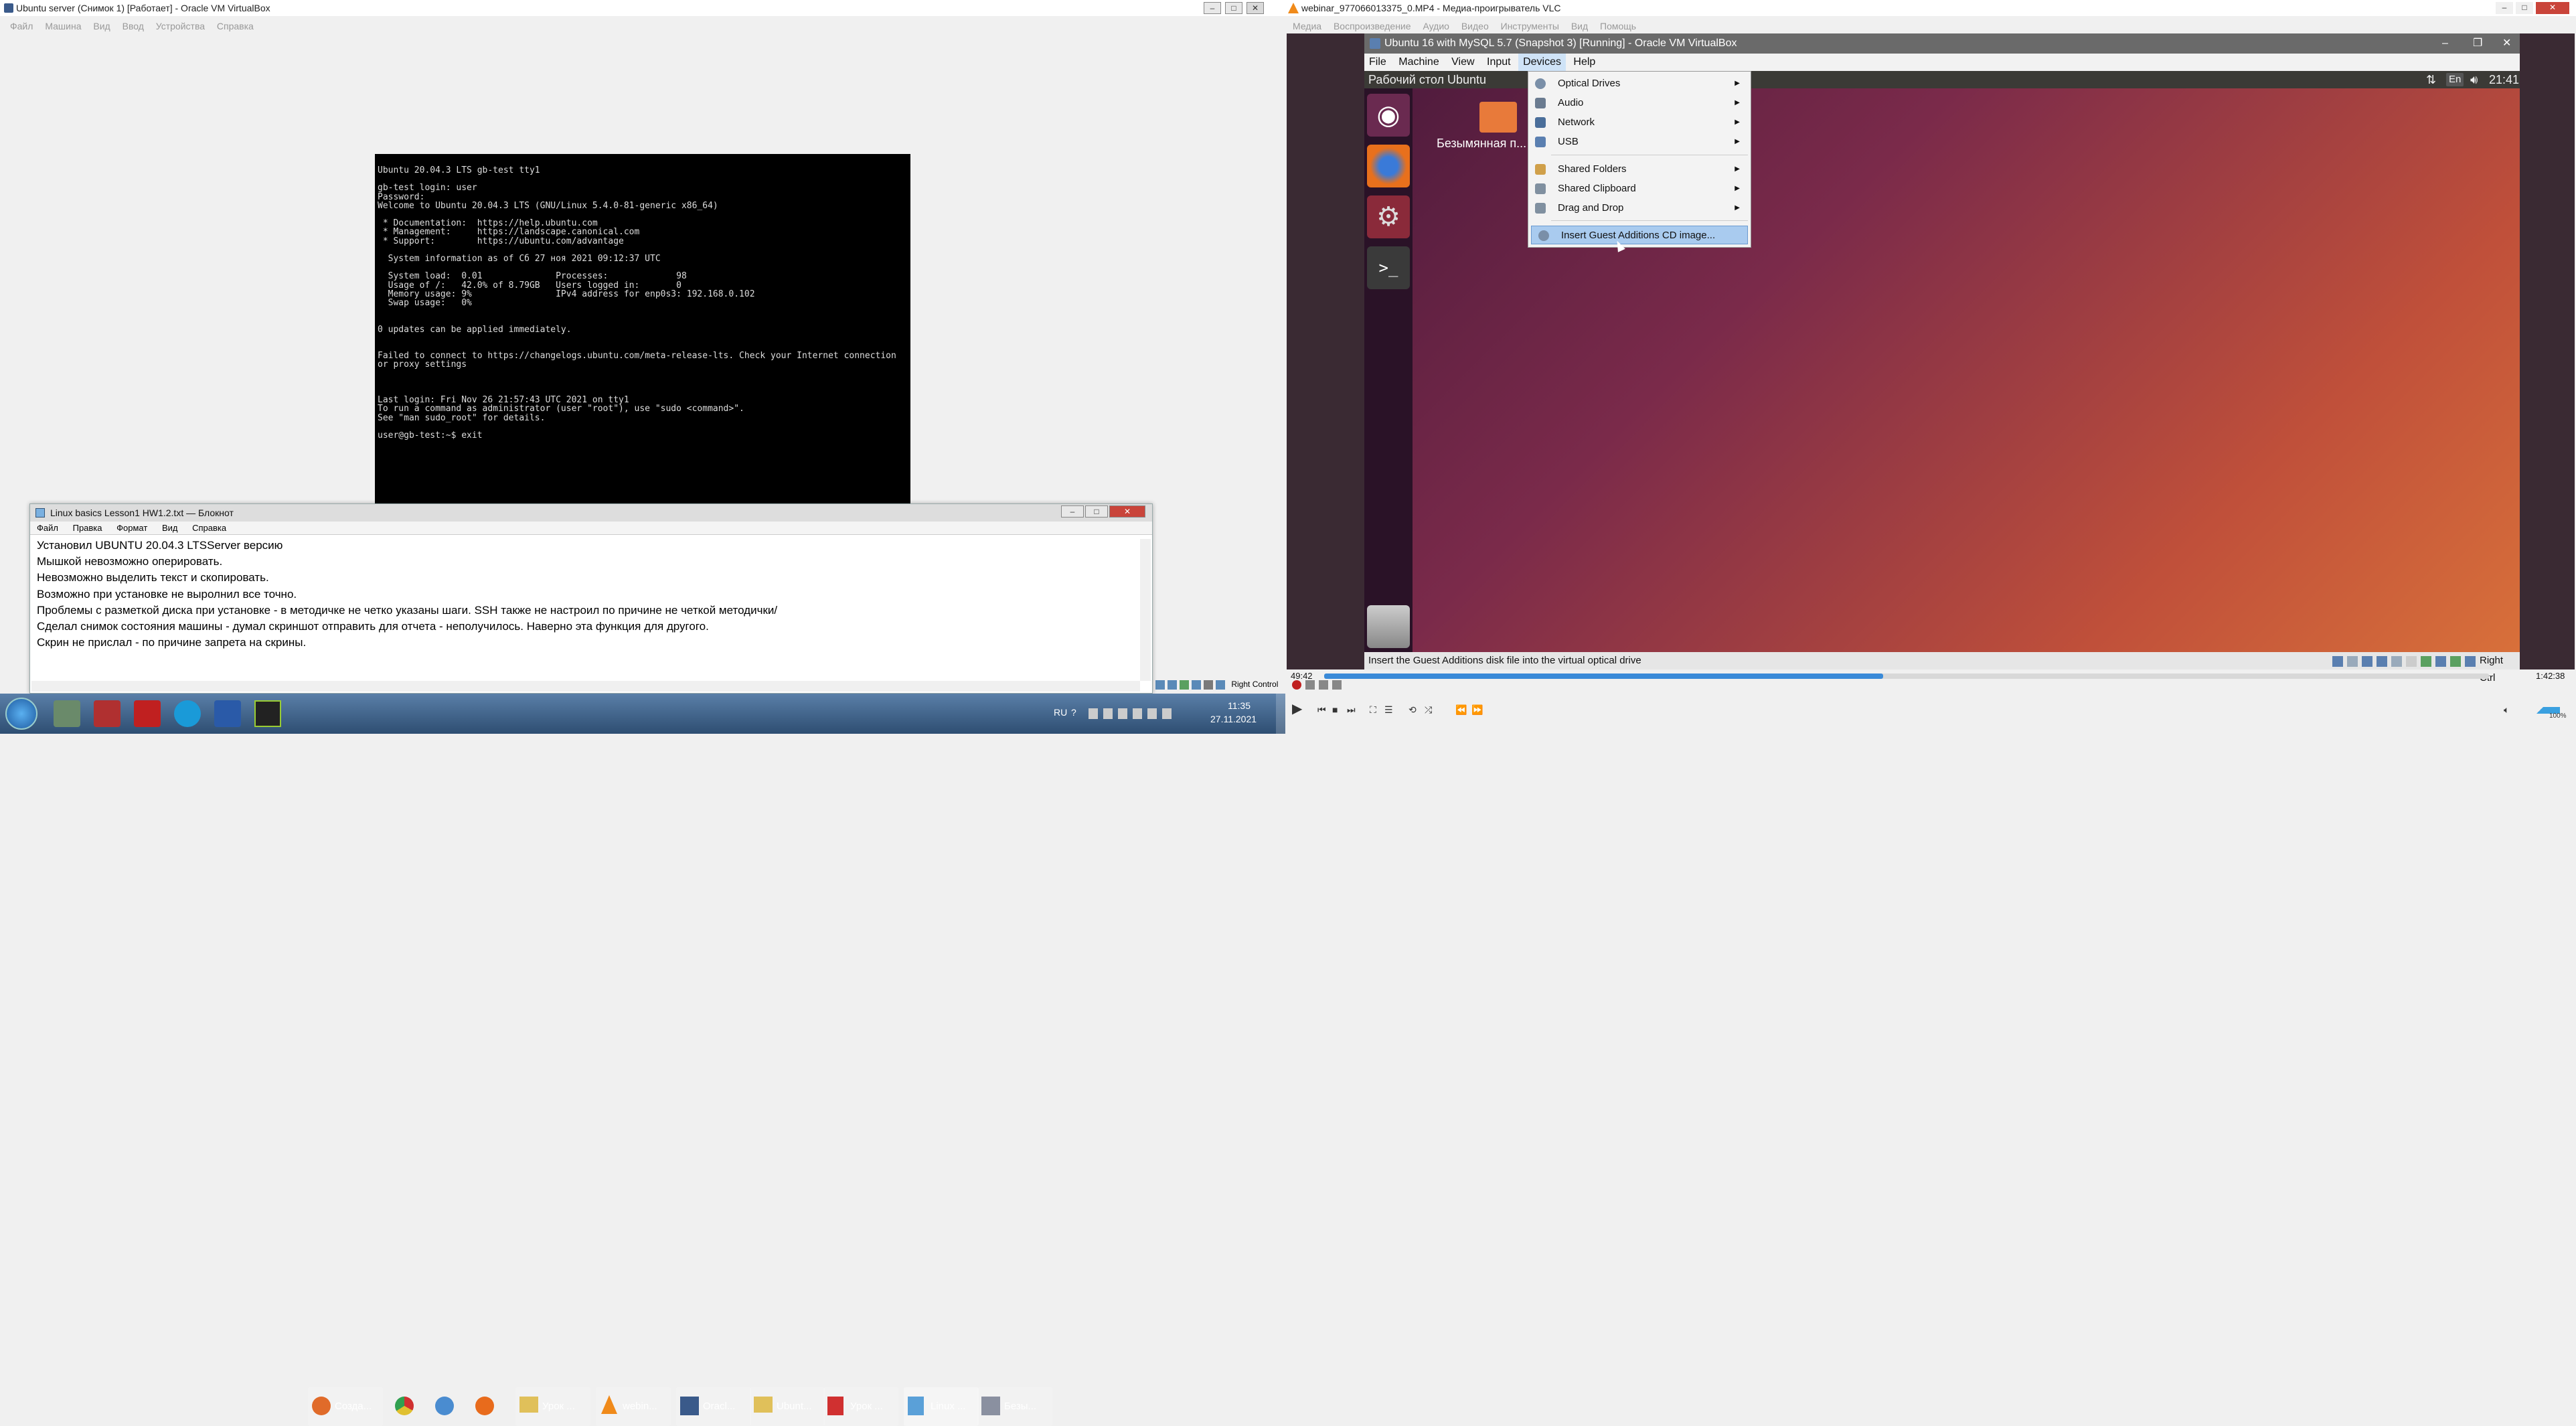  I want to click on inner-restore-icon: ❐, so click(2478, 43).